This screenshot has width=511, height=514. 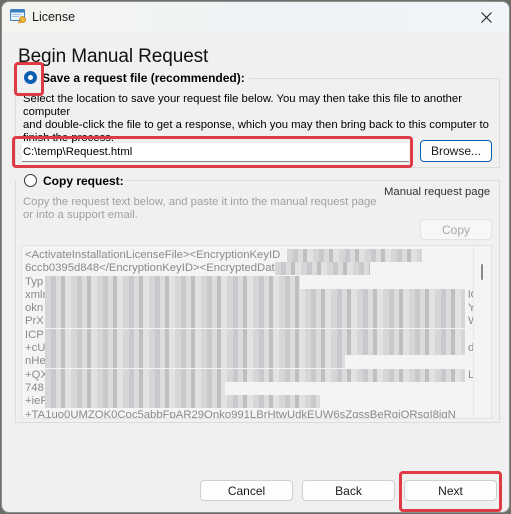 I want to click on description-line: or into a support email., so click(x=80, y=215).